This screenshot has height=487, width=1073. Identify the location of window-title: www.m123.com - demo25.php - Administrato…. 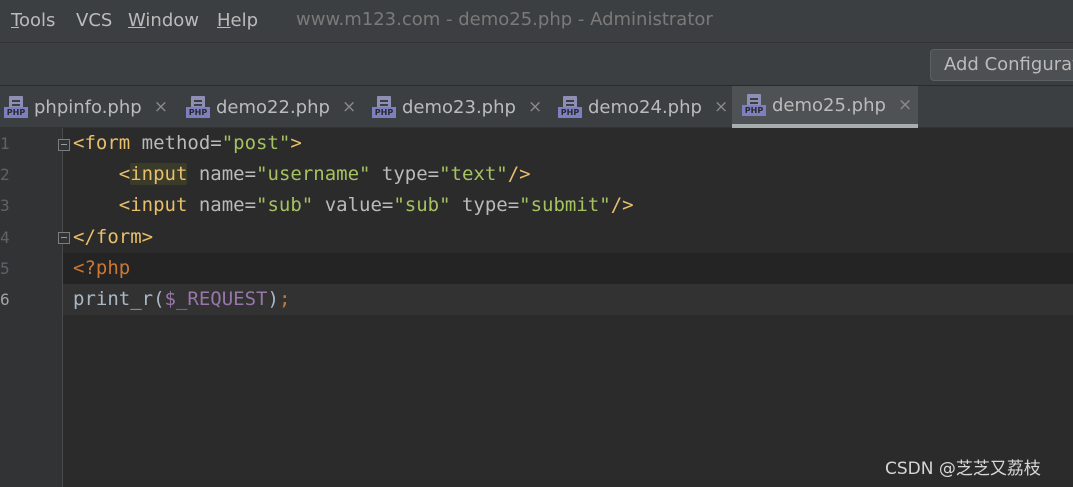
(504, 19).